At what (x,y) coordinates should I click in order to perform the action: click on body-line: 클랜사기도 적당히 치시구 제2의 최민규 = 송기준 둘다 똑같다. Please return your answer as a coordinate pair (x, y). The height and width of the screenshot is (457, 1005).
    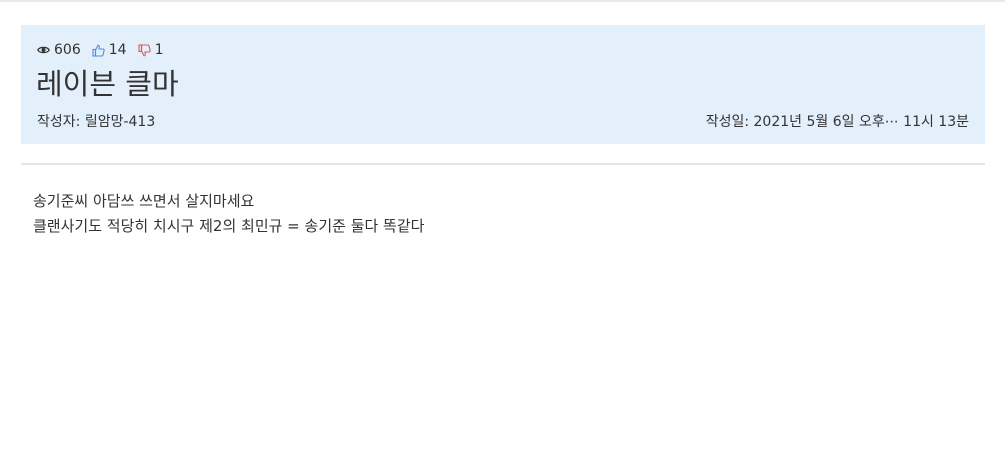
    Looking at the image, I should click on (229, 226).